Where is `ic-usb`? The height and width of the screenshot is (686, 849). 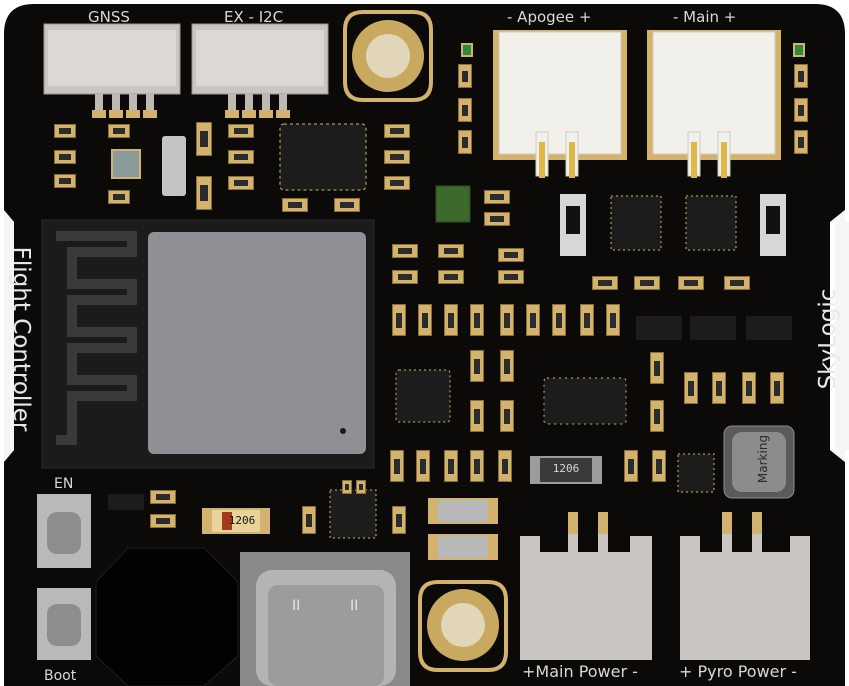
ic-usb is located at coordinates (353, 514).